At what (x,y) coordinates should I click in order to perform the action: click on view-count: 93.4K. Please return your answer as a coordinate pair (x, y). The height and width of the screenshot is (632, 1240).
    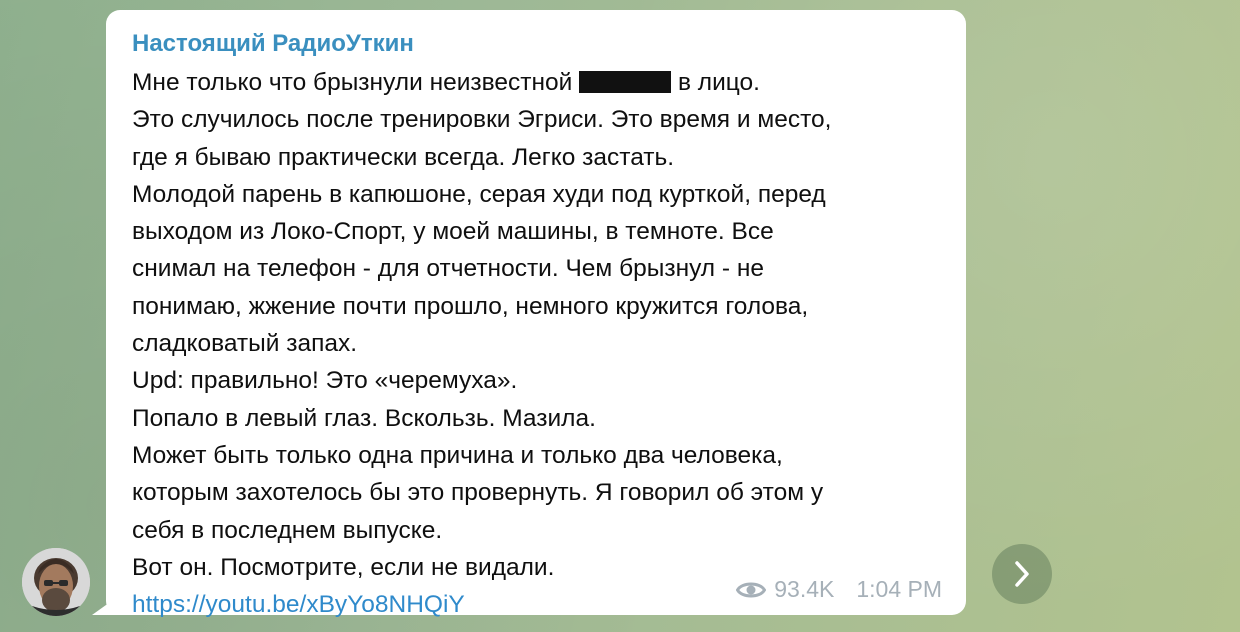
    Looking at the image, I should click on (804, 589).